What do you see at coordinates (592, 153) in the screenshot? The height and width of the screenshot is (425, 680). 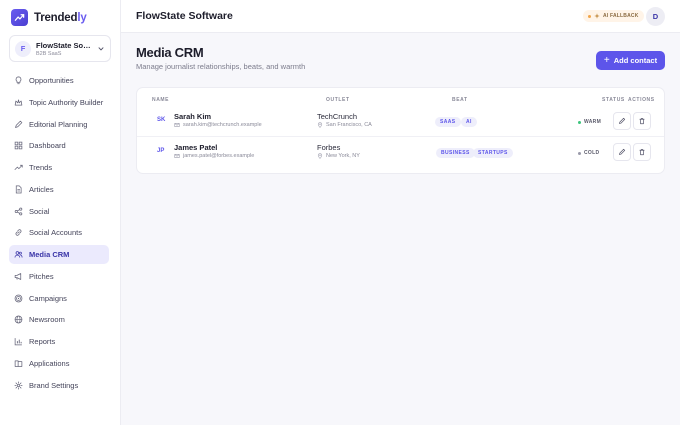 I see `status-label: COLD` at bounding box center [592, 153].